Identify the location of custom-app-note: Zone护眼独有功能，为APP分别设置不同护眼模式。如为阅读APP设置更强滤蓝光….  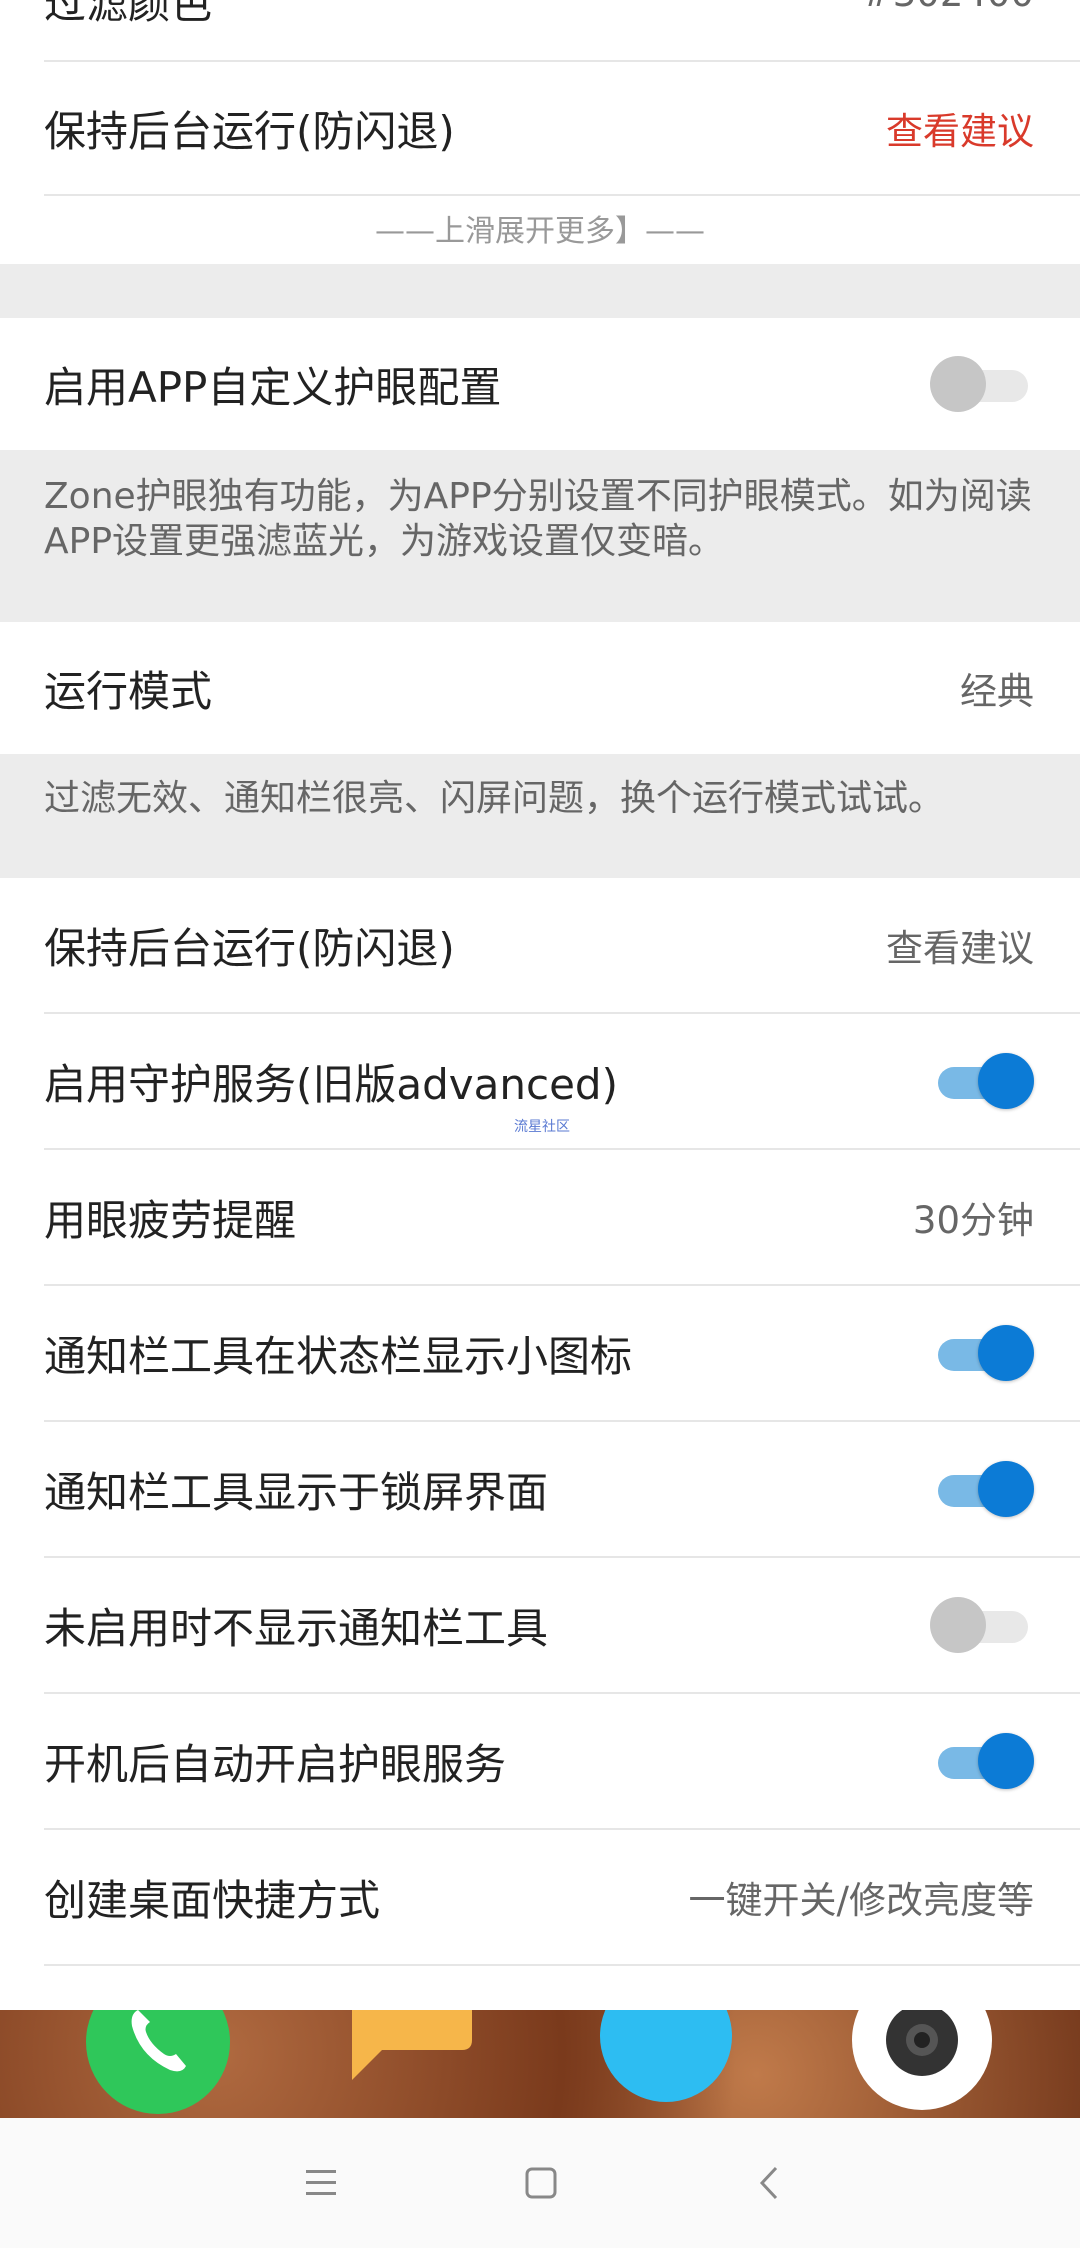
(538, 519).